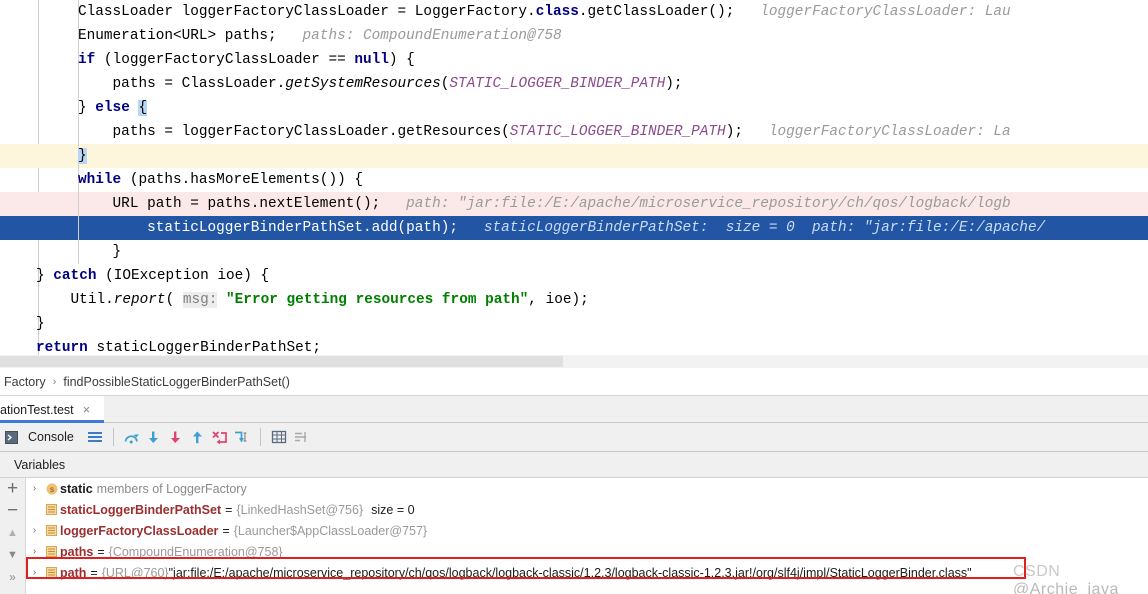  I want to click on line-return: return staticLoggerBinderPathSet;, so click(574, 345).